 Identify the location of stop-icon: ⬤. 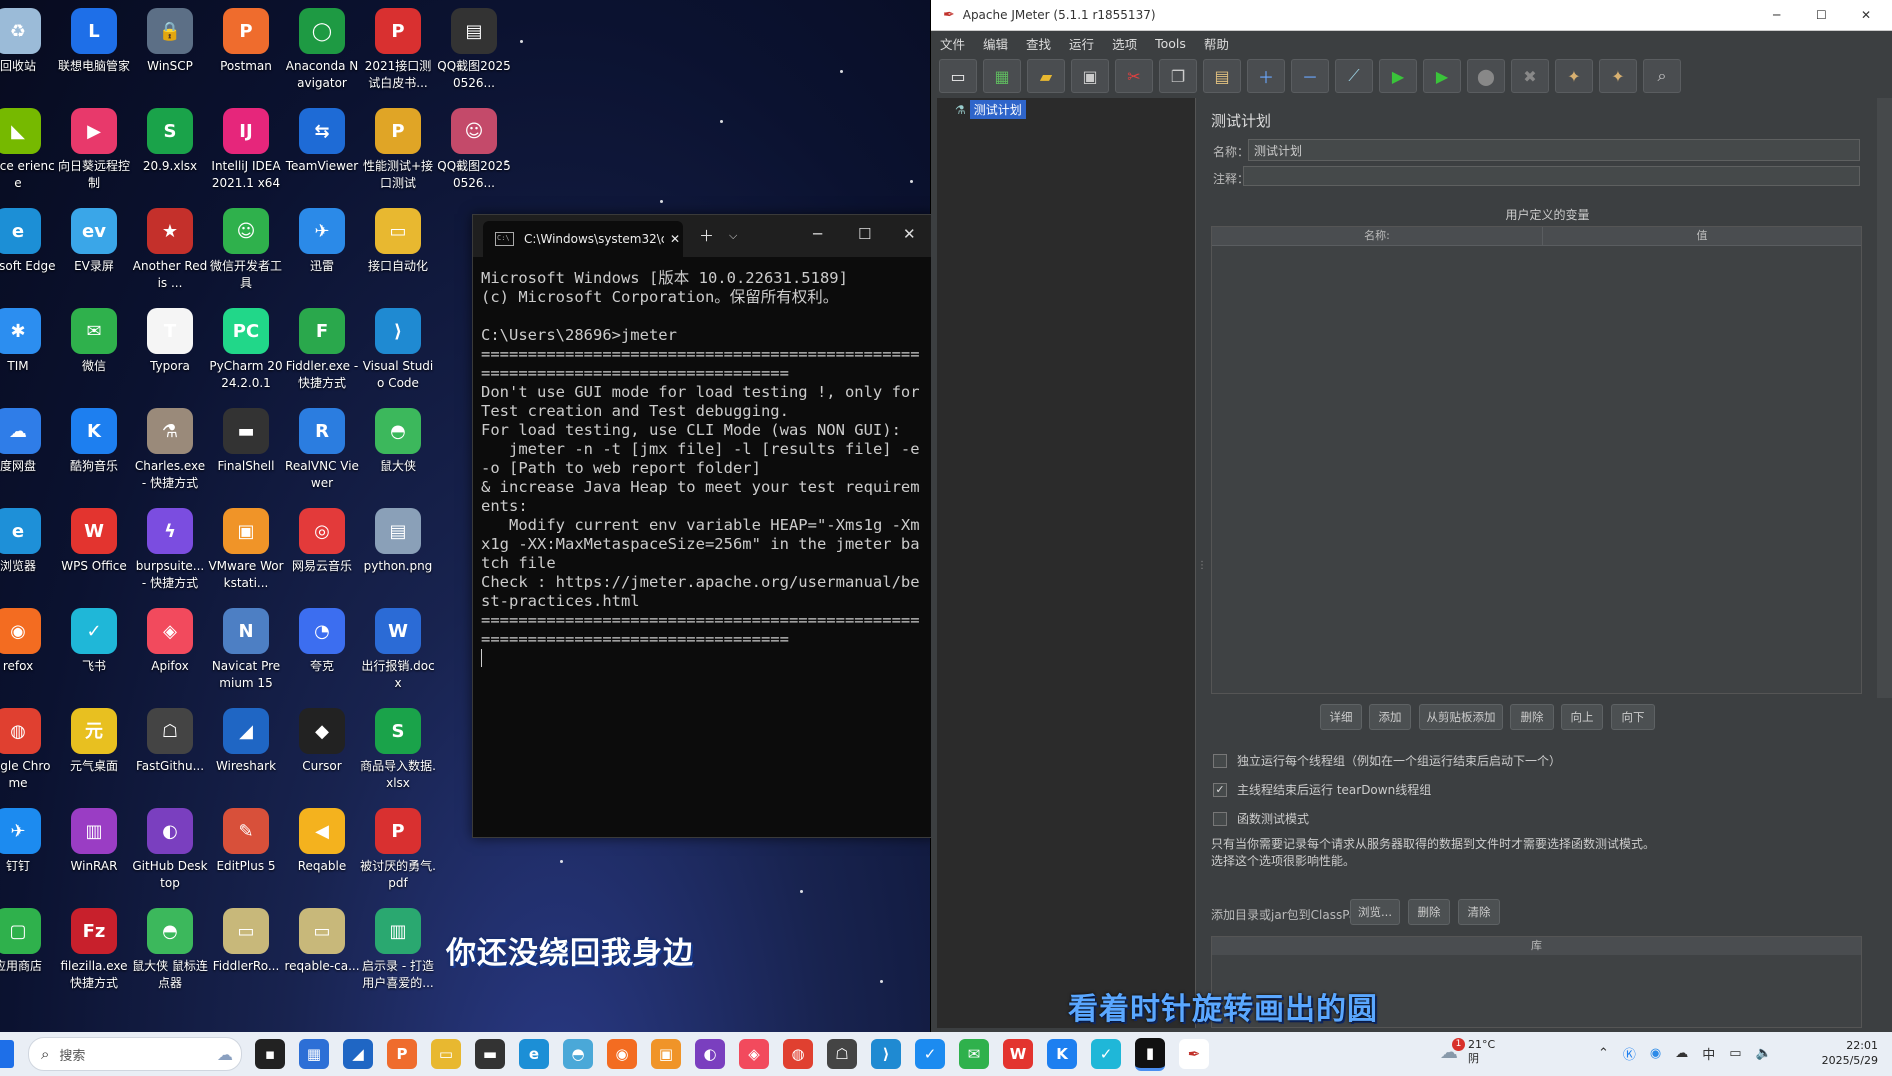
(1486, 76).